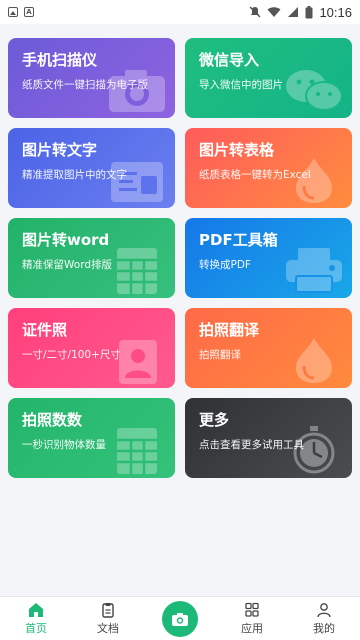  Describe the element at coordinates (108, 610) in the screenshot. I see `clipboard-icon` at that location.